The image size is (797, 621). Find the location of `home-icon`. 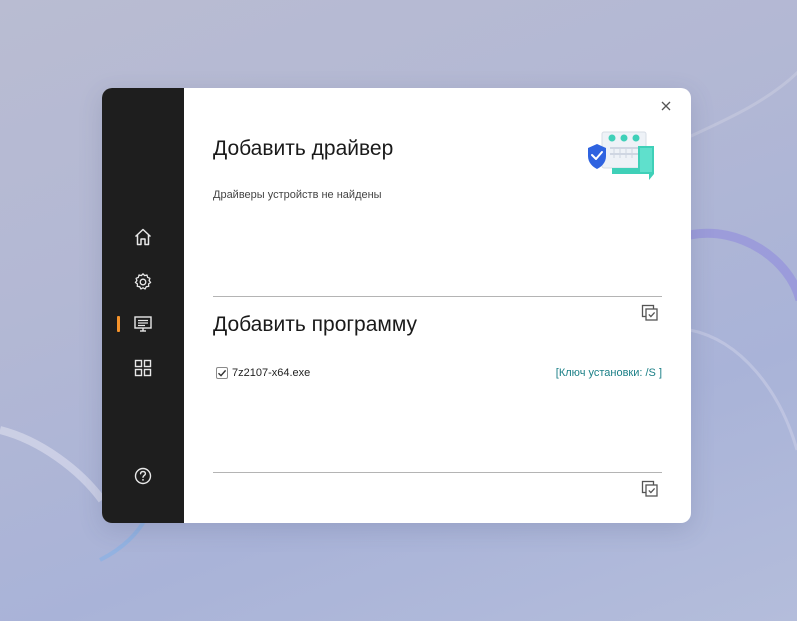

home-icon is located at coordinates (143, 237).